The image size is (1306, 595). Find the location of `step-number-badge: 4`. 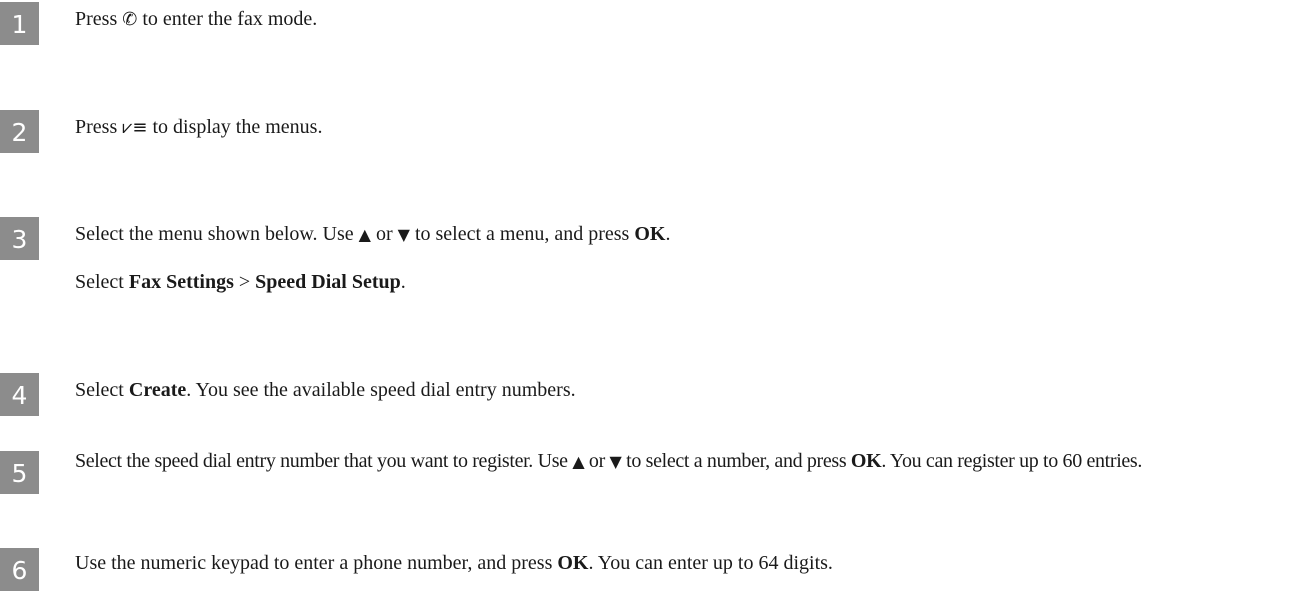

step-number-badge: 4 is located at coordinates (19, 394).